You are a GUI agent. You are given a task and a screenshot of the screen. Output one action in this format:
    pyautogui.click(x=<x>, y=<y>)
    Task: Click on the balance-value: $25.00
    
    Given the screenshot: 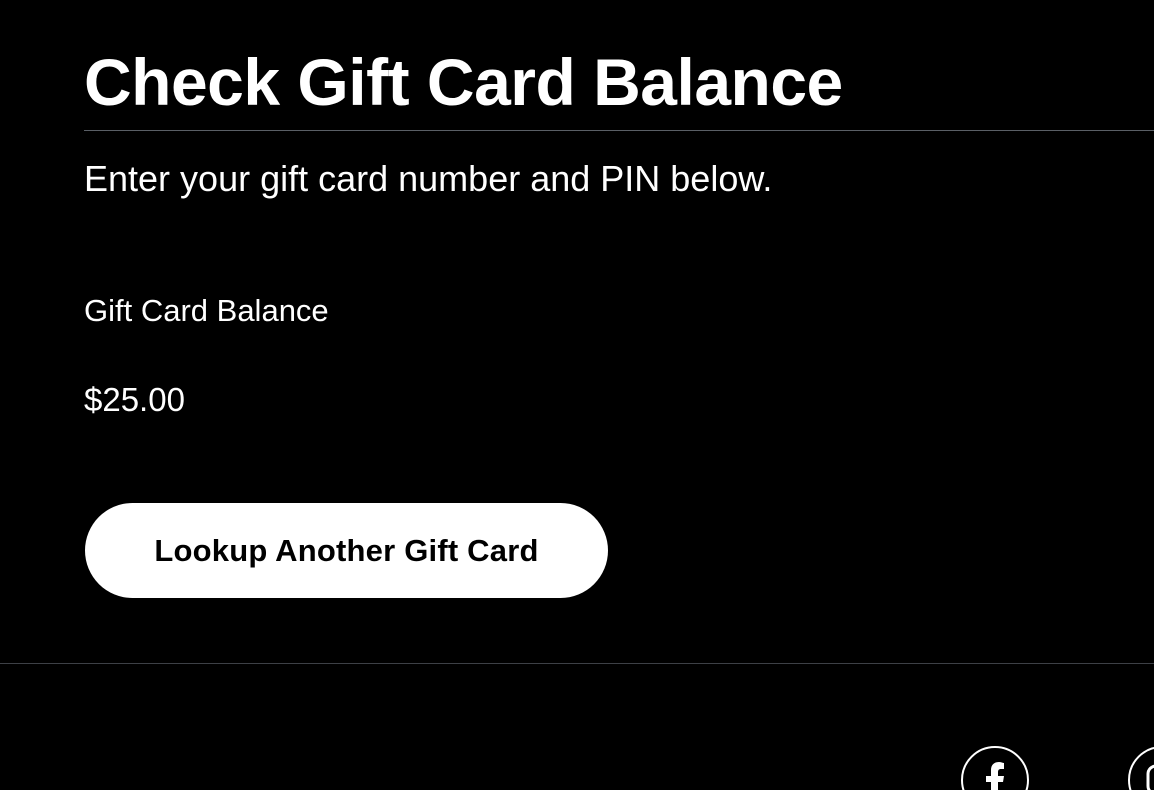 What is the action you would take?
    pyautogui.click(x=134, y=399)
    